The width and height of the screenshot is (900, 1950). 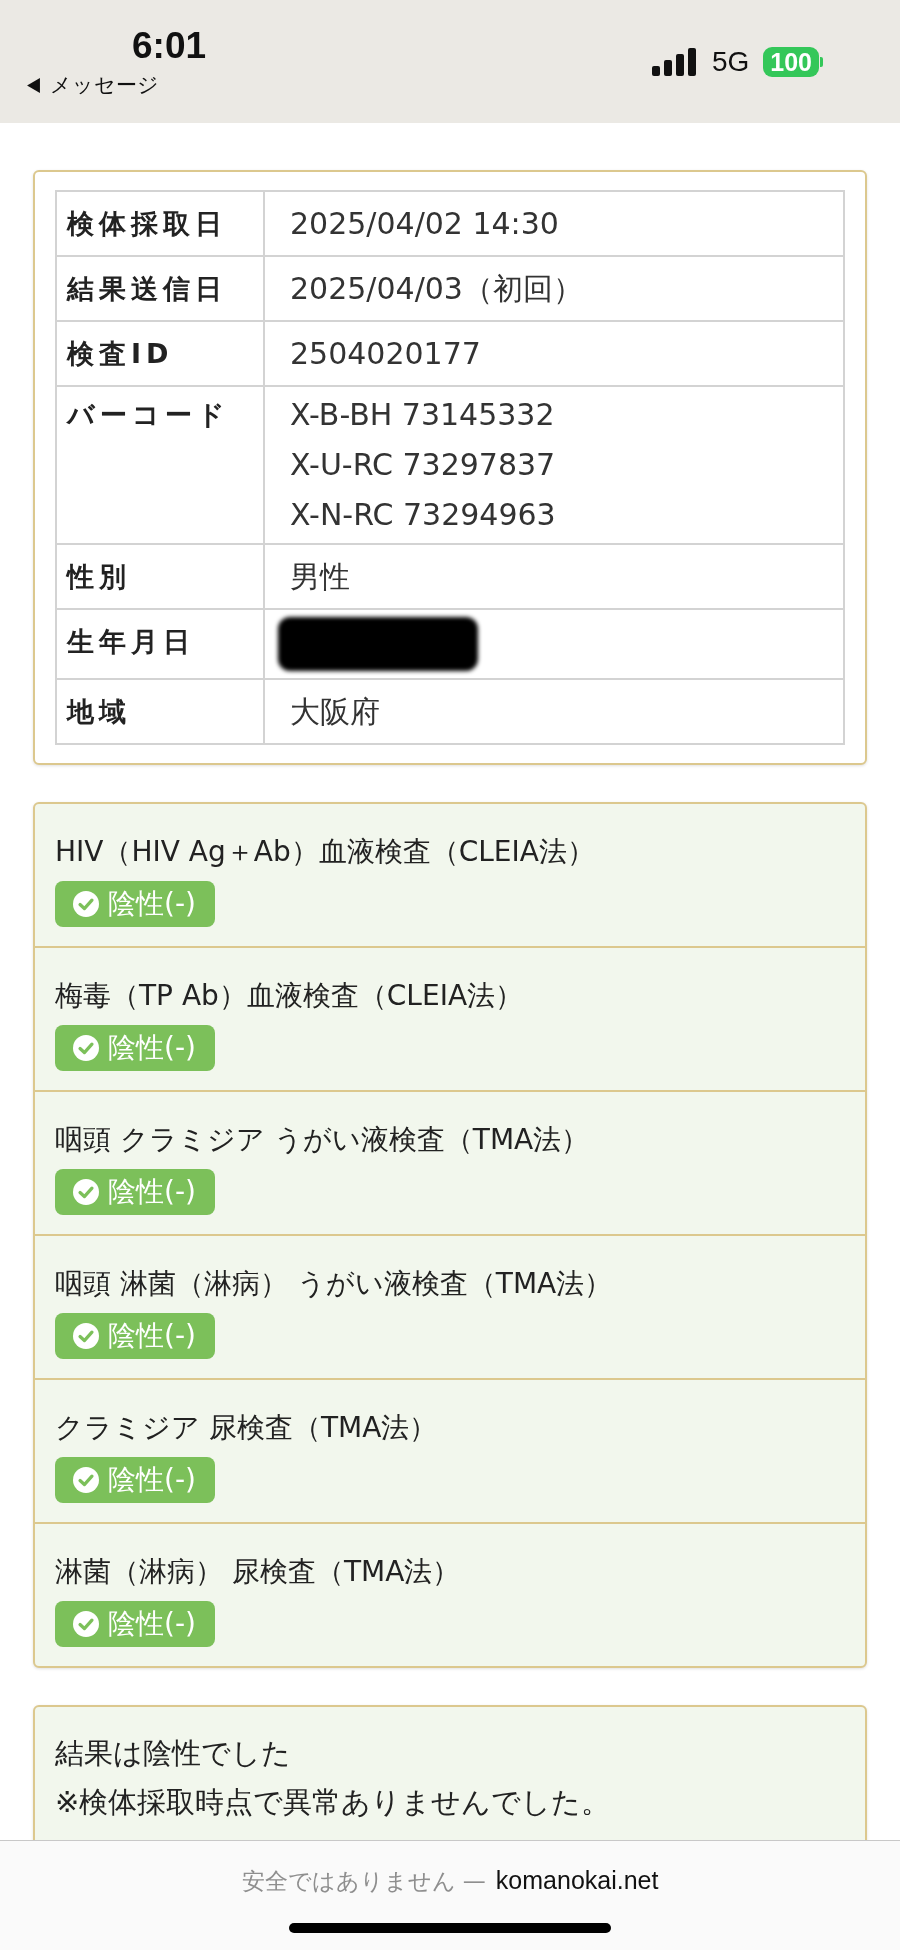 What do you see at coordinates (674, 61) in the screenshot?
I see `signal-icon` at bounding box center [674, 61].